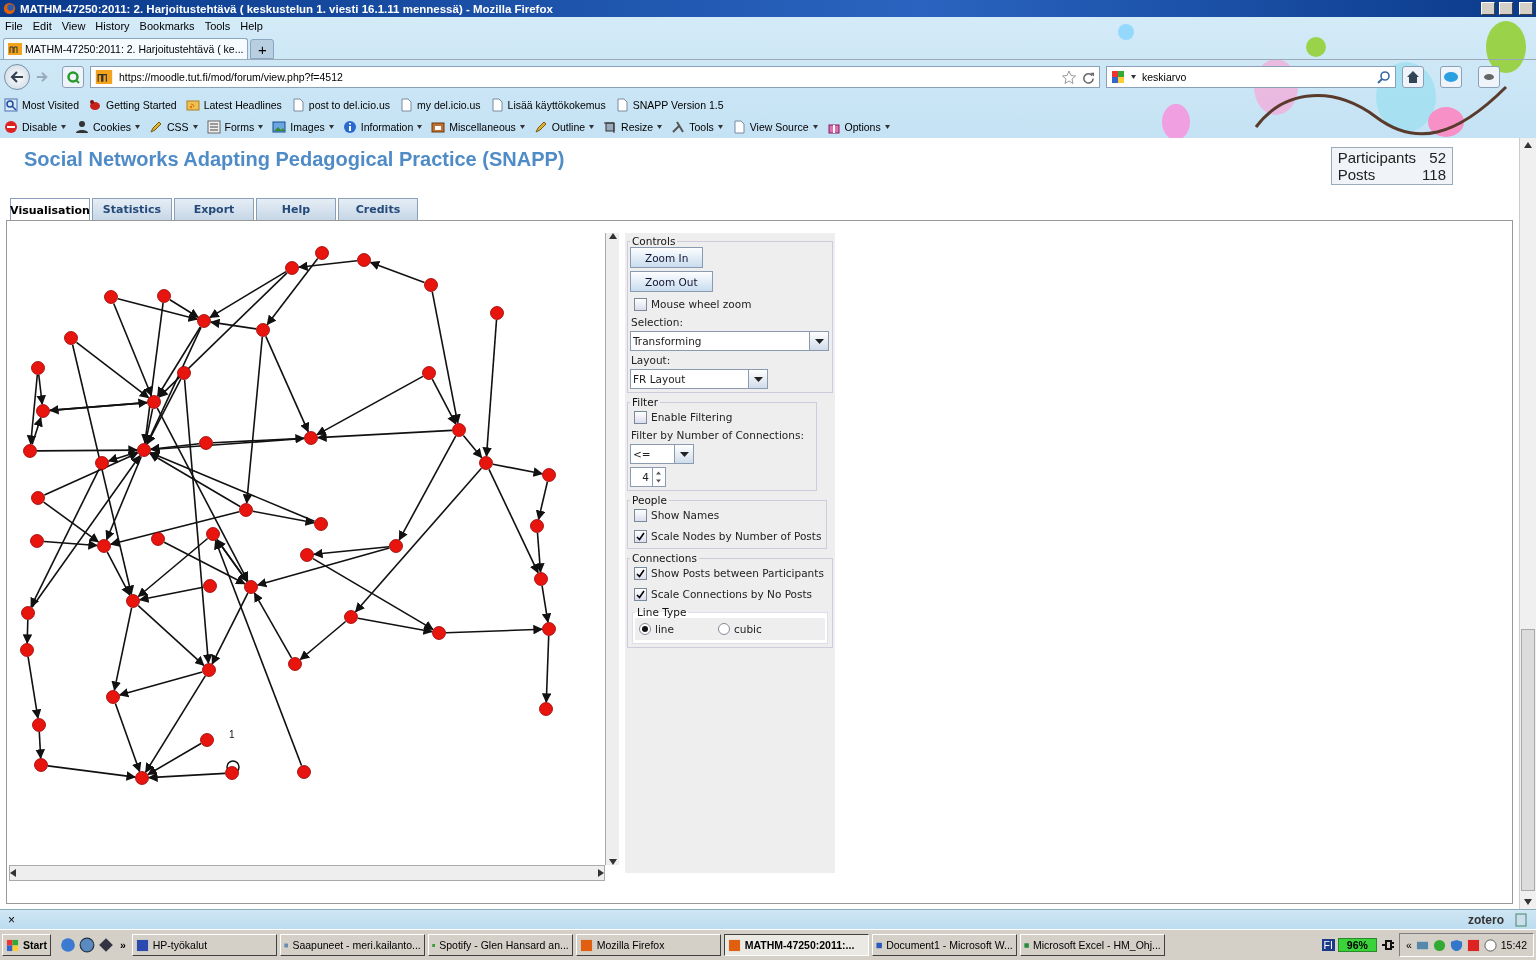 Image resolution: width=1536 pixels, height=960 pixels. I want to click on toolbar-menu: Forms, so click(235, 127).